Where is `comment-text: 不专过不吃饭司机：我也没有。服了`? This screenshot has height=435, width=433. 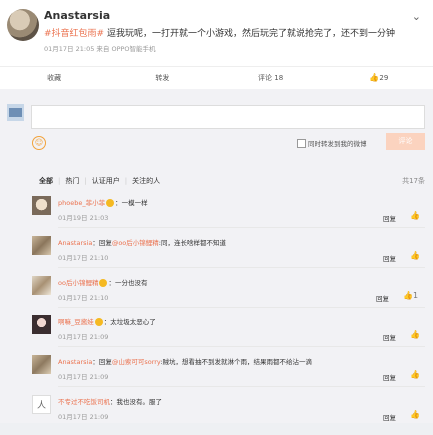
comment-text: 不专过不吃饭司机：我也没有。服了 is located at coordinates (110, 401).